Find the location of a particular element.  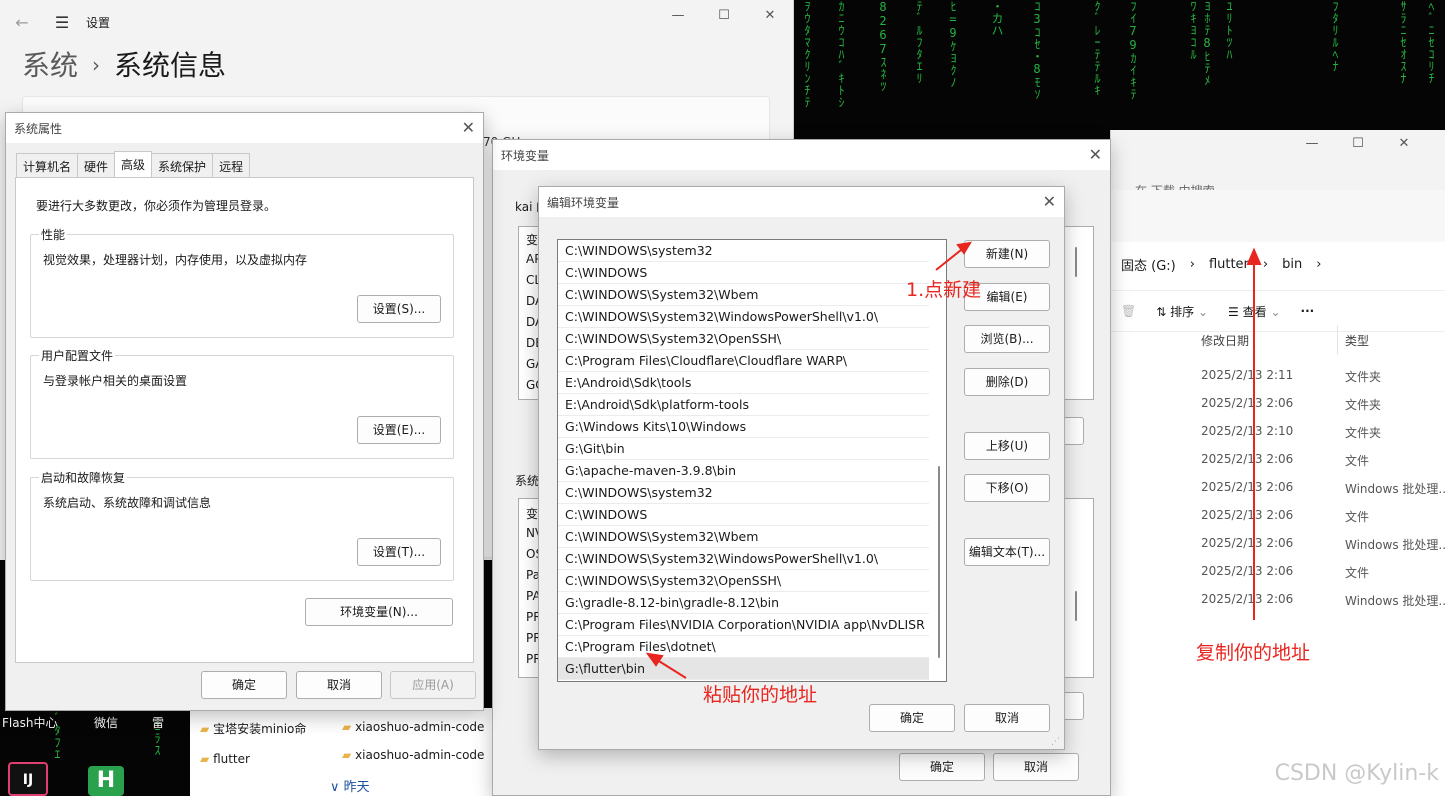

annotation-click-new: 1.点新建 is located at coordinates (944, 290).